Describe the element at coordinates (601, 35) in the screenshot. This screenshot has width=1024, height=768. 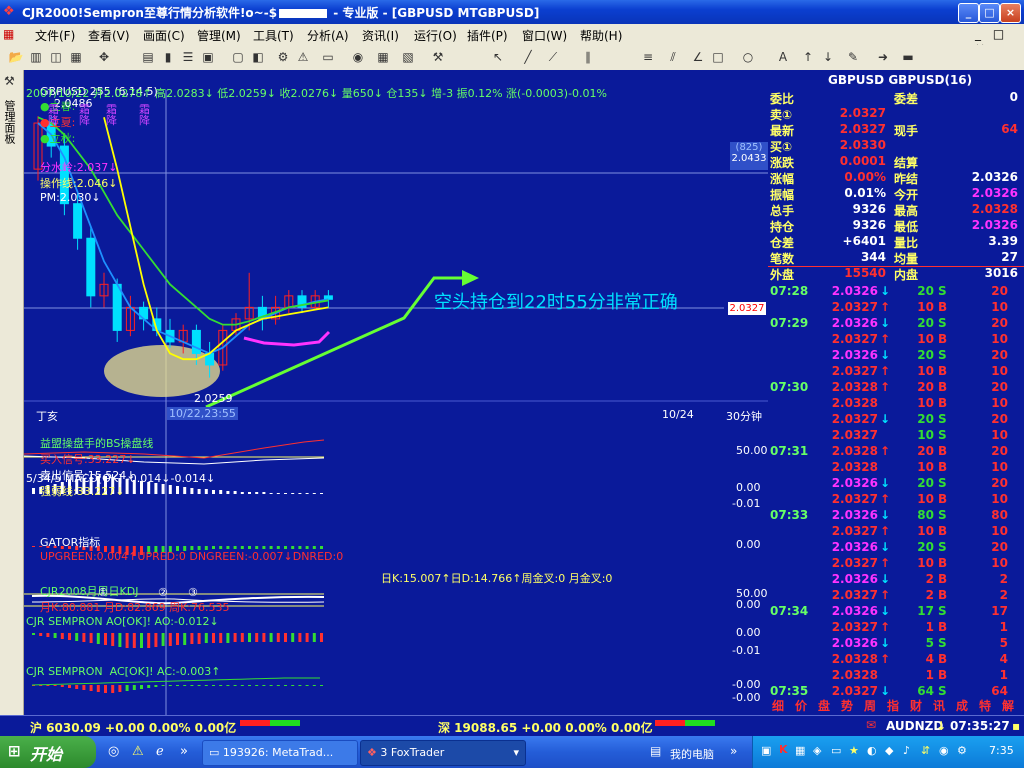
I see `menu-help: 帮助(H)` at that location.